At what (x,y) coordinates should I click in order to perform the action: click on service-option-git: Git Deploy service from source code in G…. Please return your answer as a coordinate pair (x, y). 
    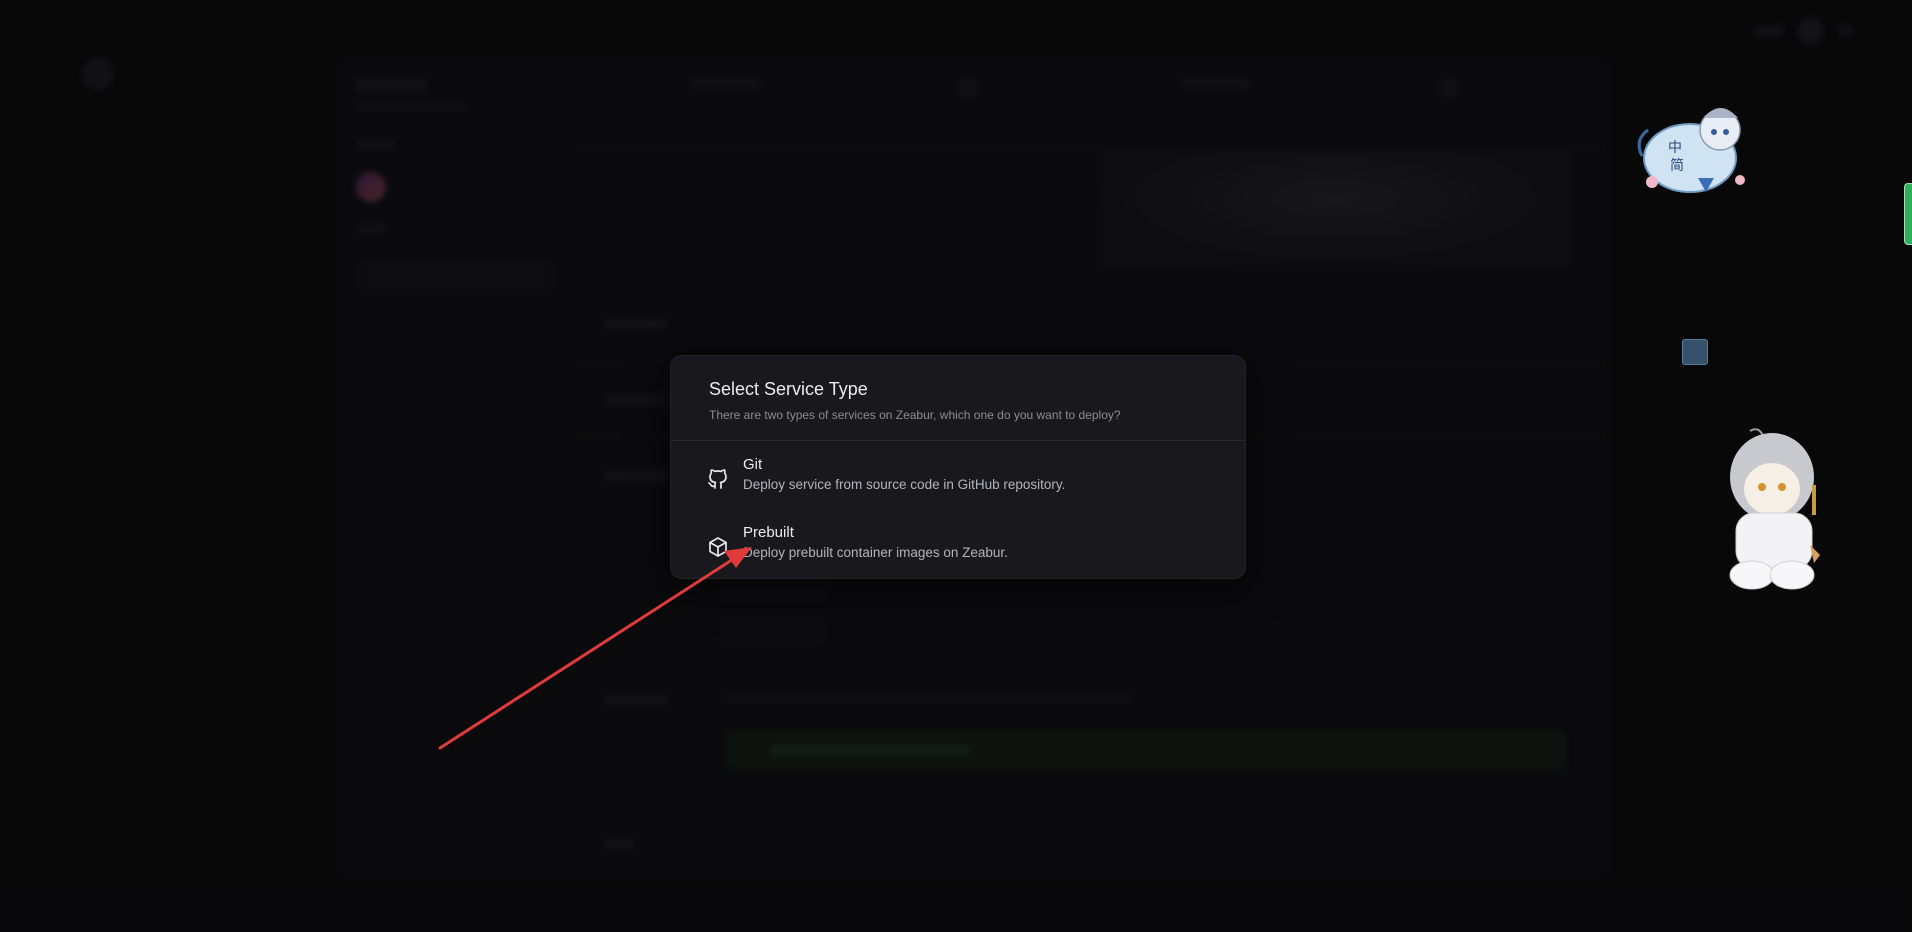
    Looking at the image, I should click on (965, 481).